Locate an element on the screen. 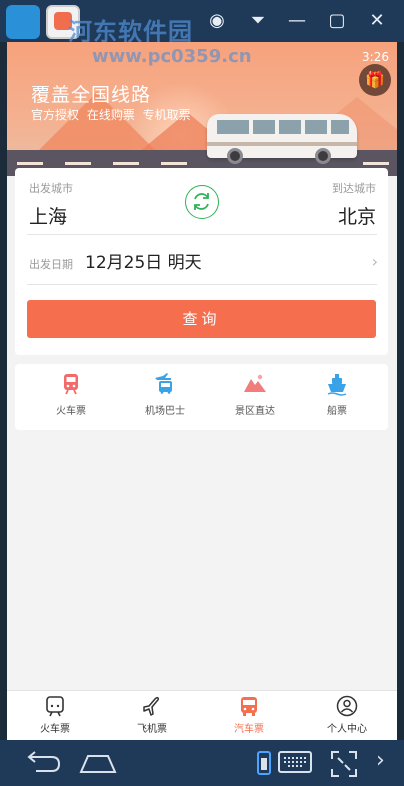 This screenshot has width=404, height=786. plane-icon is located at coordinates (151, 706).